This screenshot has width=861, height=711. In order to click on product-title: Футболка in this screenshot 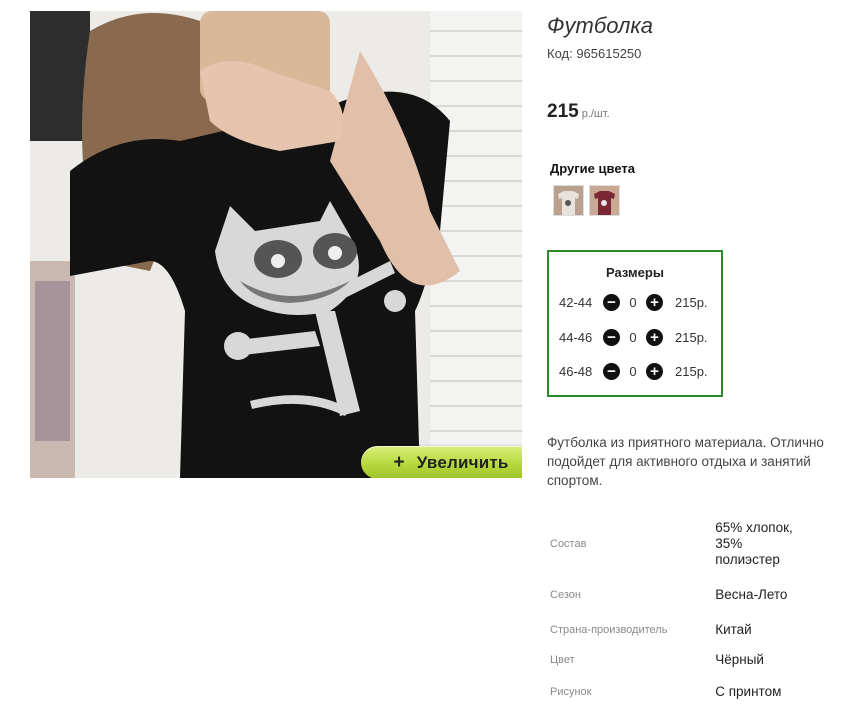, I will do `click(600, 25)`.